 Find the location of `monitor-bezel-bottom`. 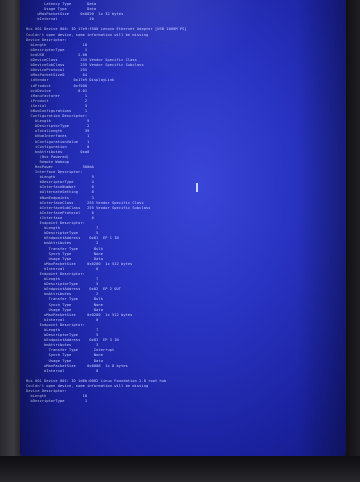

monitor-bezel-bottom is located at coordinates (180, 469).